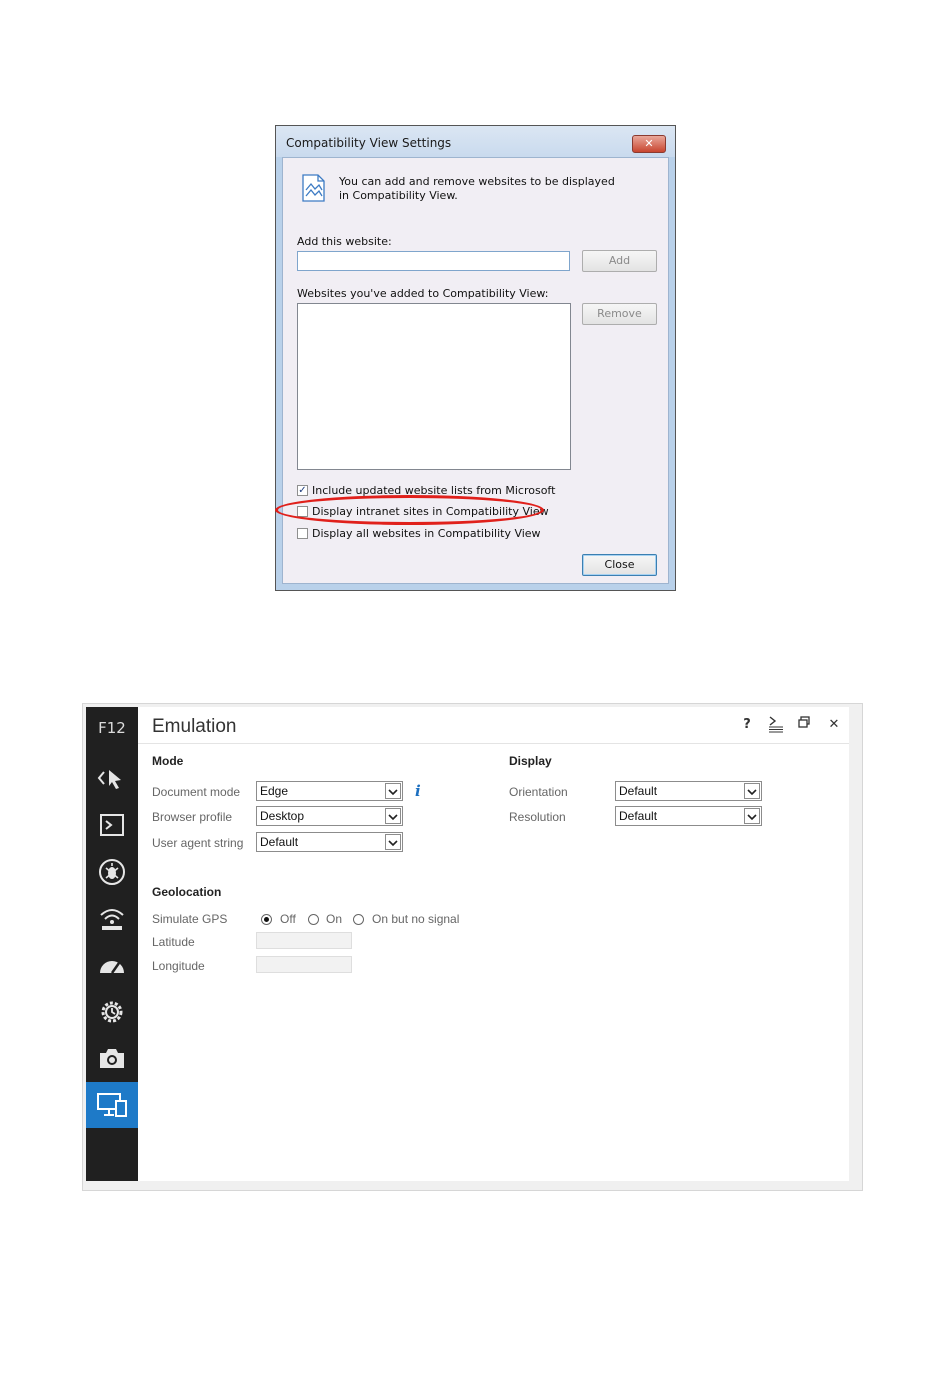 The width and height of the screenshot is (950, 1379). I want to click on close-devtools-button: ✕, so click(834, 725).